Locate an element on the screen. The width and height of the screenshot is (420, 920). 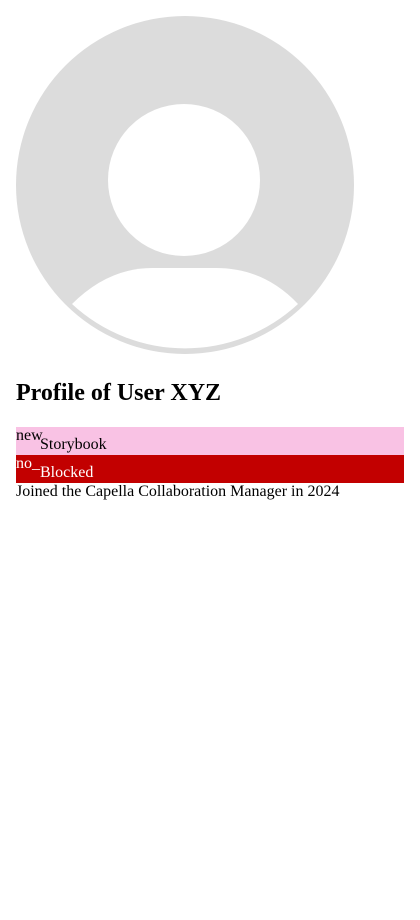
badge-label: Storybook is located at coordinates (73, 444).